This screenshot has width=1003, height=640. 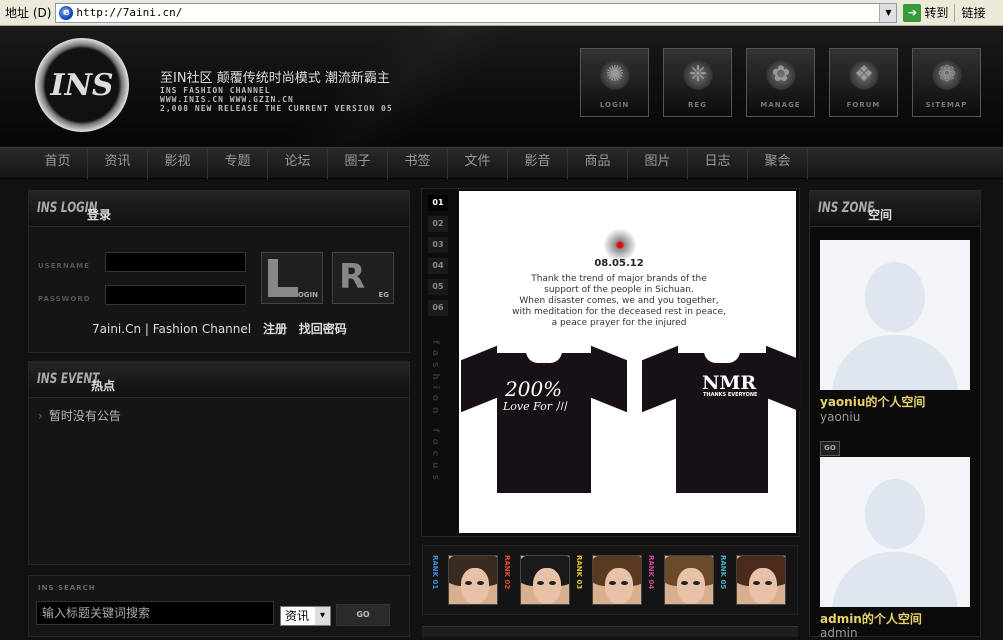 I want to click on tshirt-front, so click(x=544, y=419).